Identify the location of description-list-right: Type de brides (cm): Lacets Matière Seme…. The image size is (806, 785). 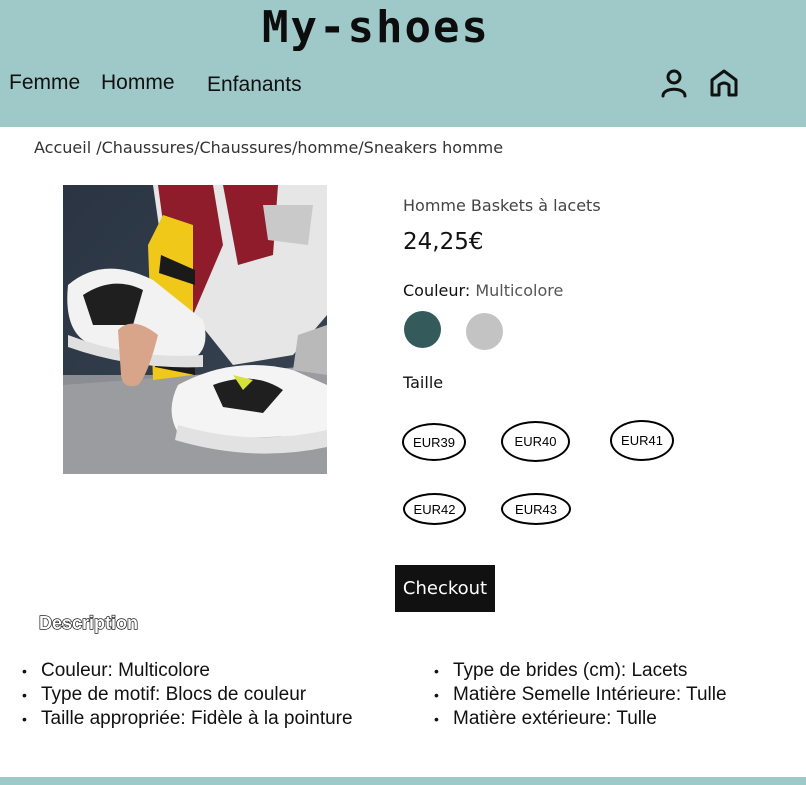
(580, 695).